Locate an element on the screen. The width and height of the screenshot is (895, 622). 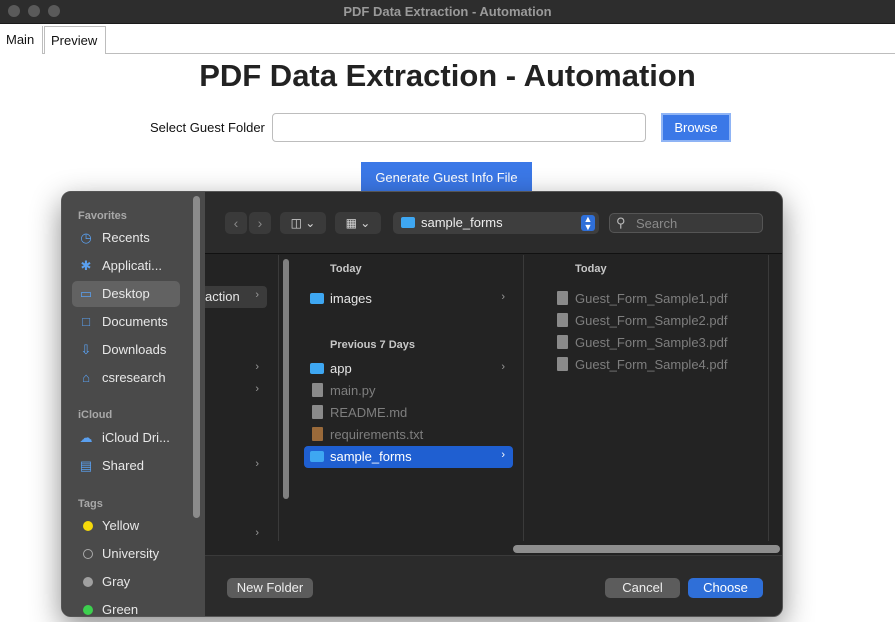
sidebar-tag-university: University is located at coordinates (126, 554).